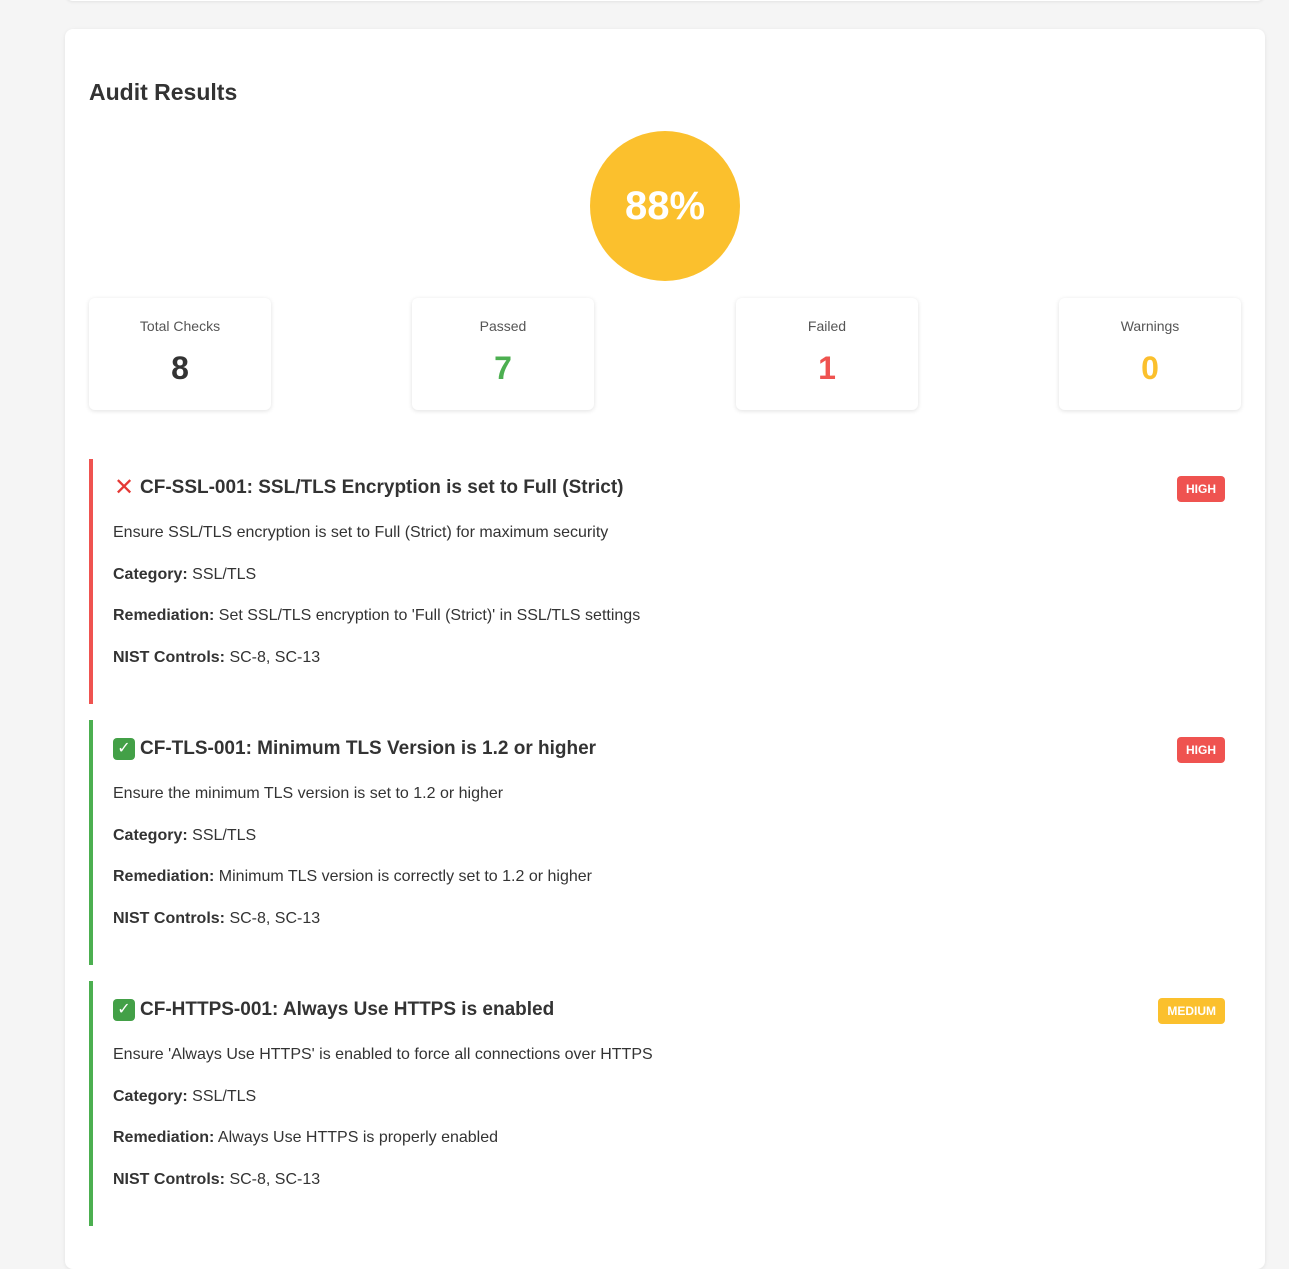 This screenshot has width=1289, height=1269. I want to click on stat-card-failed: Failed 1, so click(827, 354).